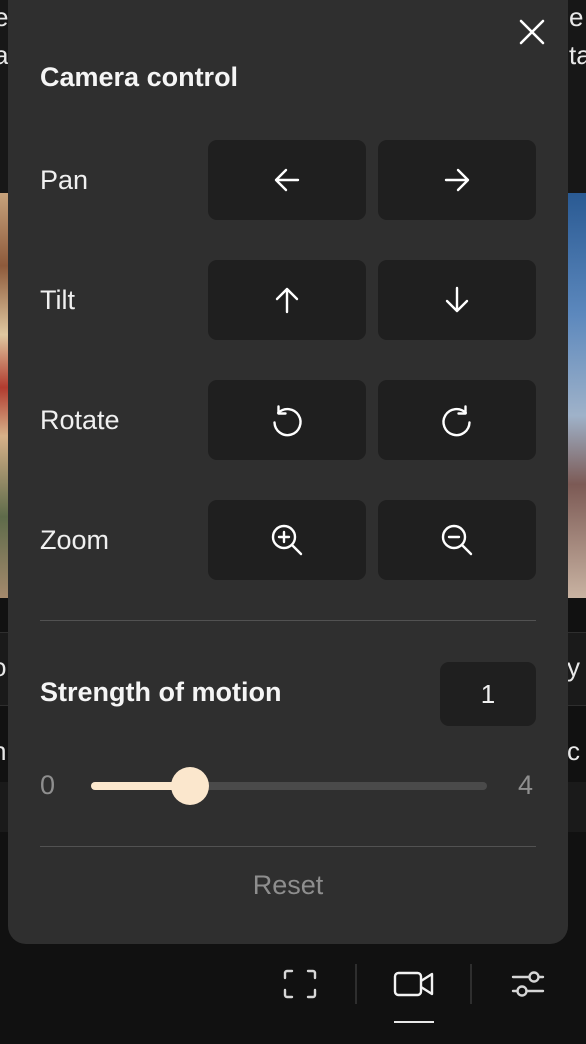 Image resolution: width=586 pixels, height=1044 pixels. What do you see at coordinates (577, 55) in the screenshot?
I see `bg-text-right-2: ta` at bounding box center [577, 55].